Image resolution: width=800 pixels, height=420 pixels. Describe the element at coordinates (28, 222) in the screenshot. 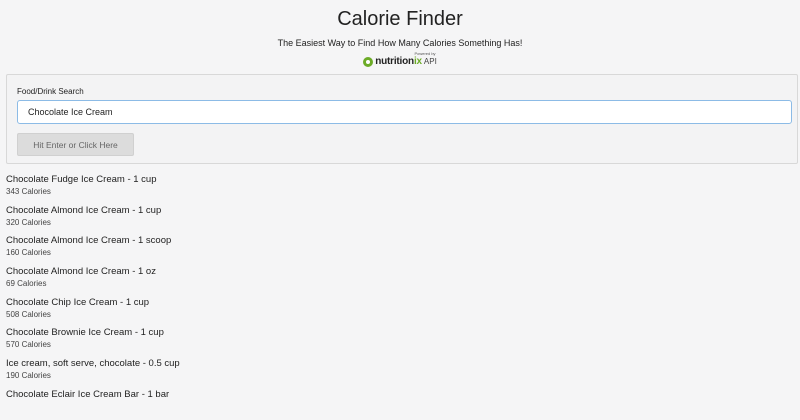

I see `result-calories: 320 Calories` at that location.